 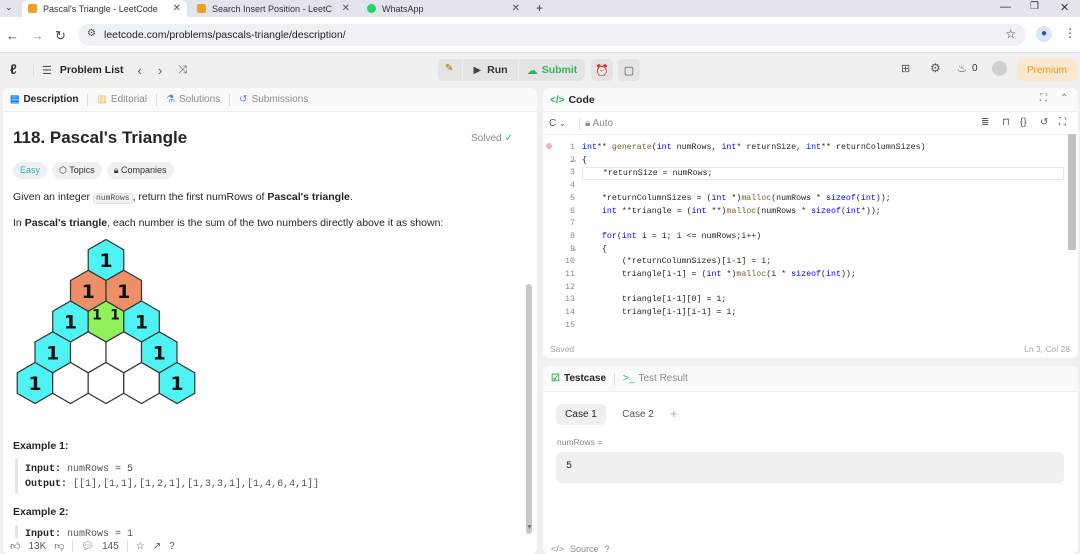 I want to click on code-tab-label: Code, so click(x=581, y=100).